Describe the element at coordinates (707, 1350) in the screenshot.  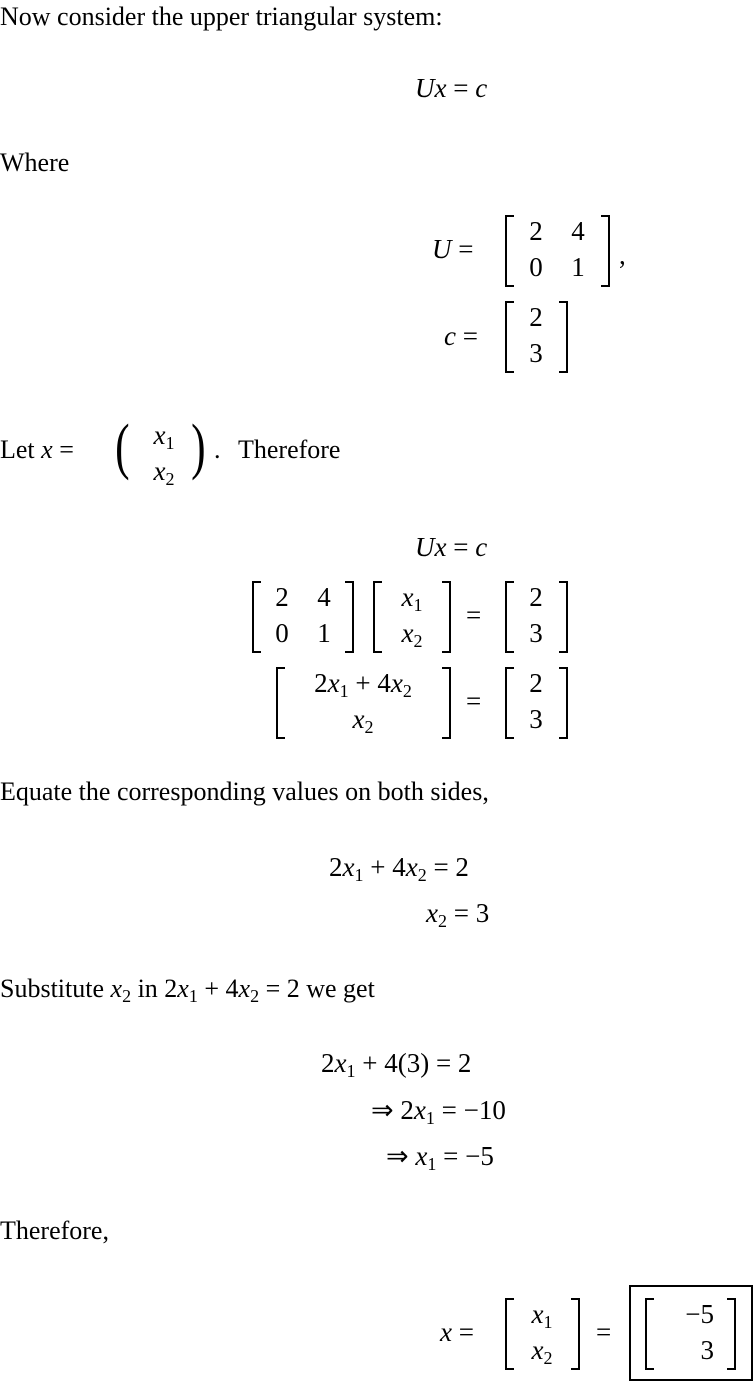
I see `result-cell: 3` at that location.